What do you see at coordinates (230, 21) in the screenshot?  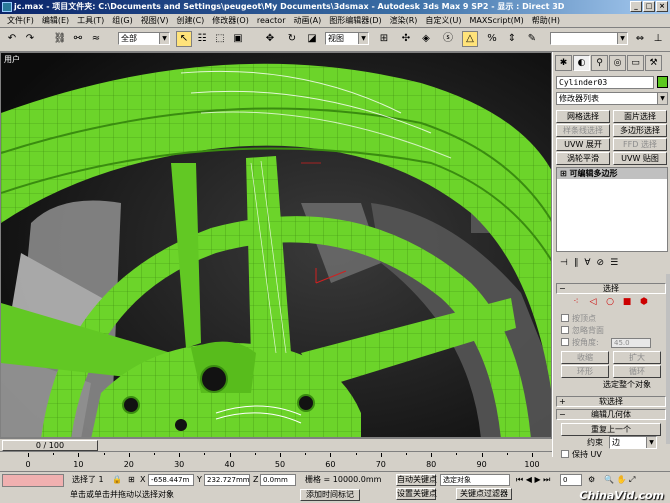 I see `menu-modifiers: 修改器(O)` at bounding box center [230, 21].